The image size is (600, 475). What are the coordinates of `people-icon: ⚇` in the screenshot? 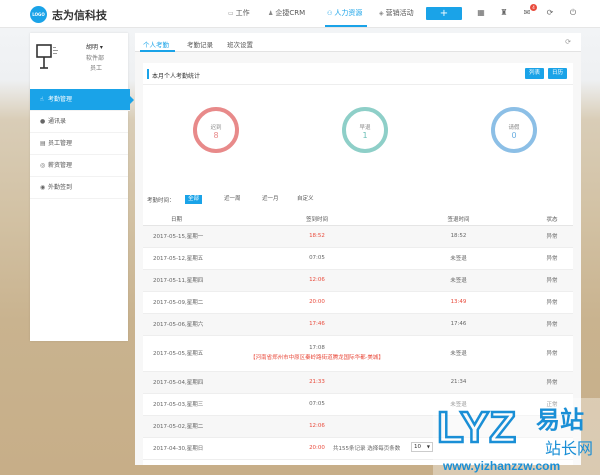 It's located at (330, 13).